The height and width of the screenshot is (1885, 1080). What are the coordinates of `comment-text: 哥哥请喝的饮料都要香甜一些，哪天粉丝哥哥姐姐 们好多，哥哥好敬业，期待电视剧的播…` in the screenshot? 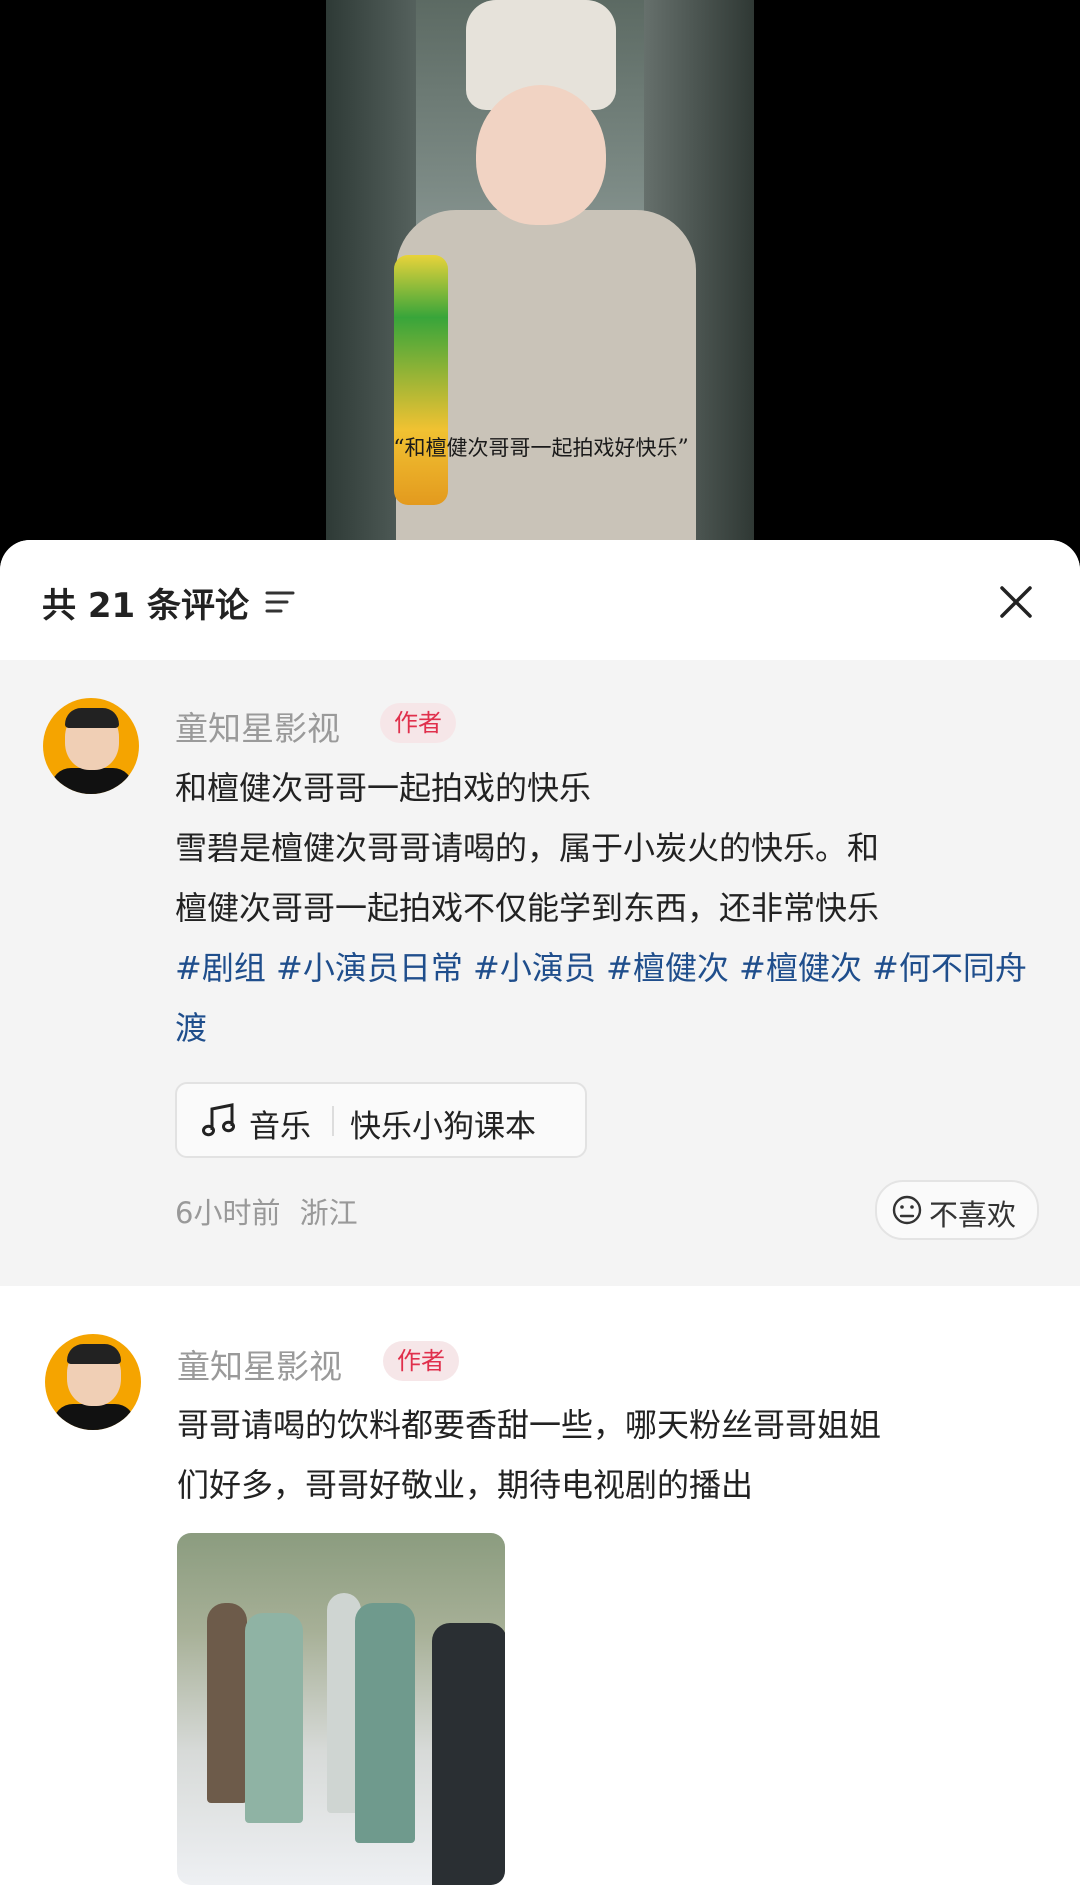 It's located at (607, 1455).